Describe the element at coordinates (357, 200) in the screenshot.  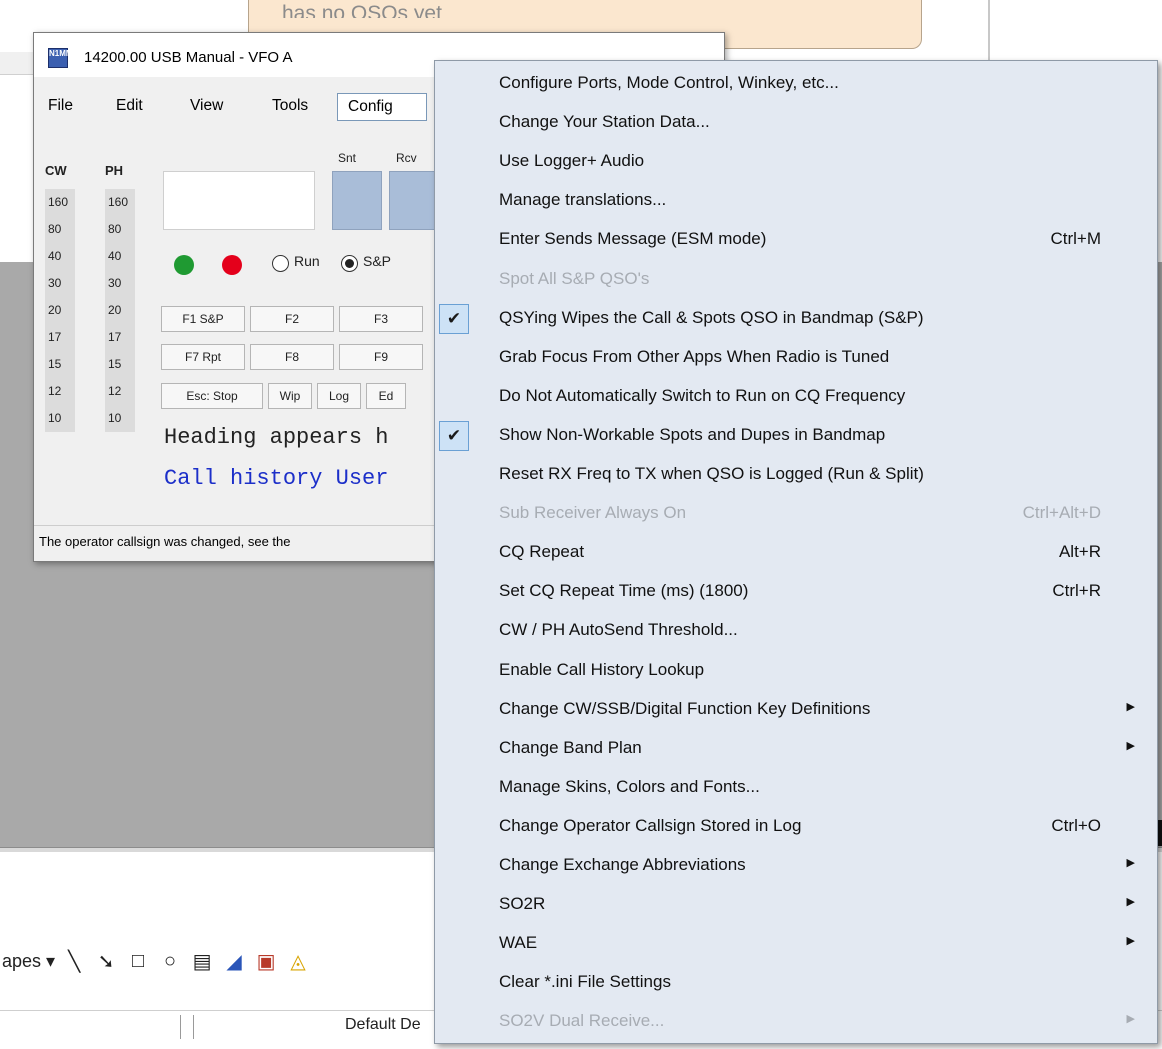
I see `snt-input` at that location.